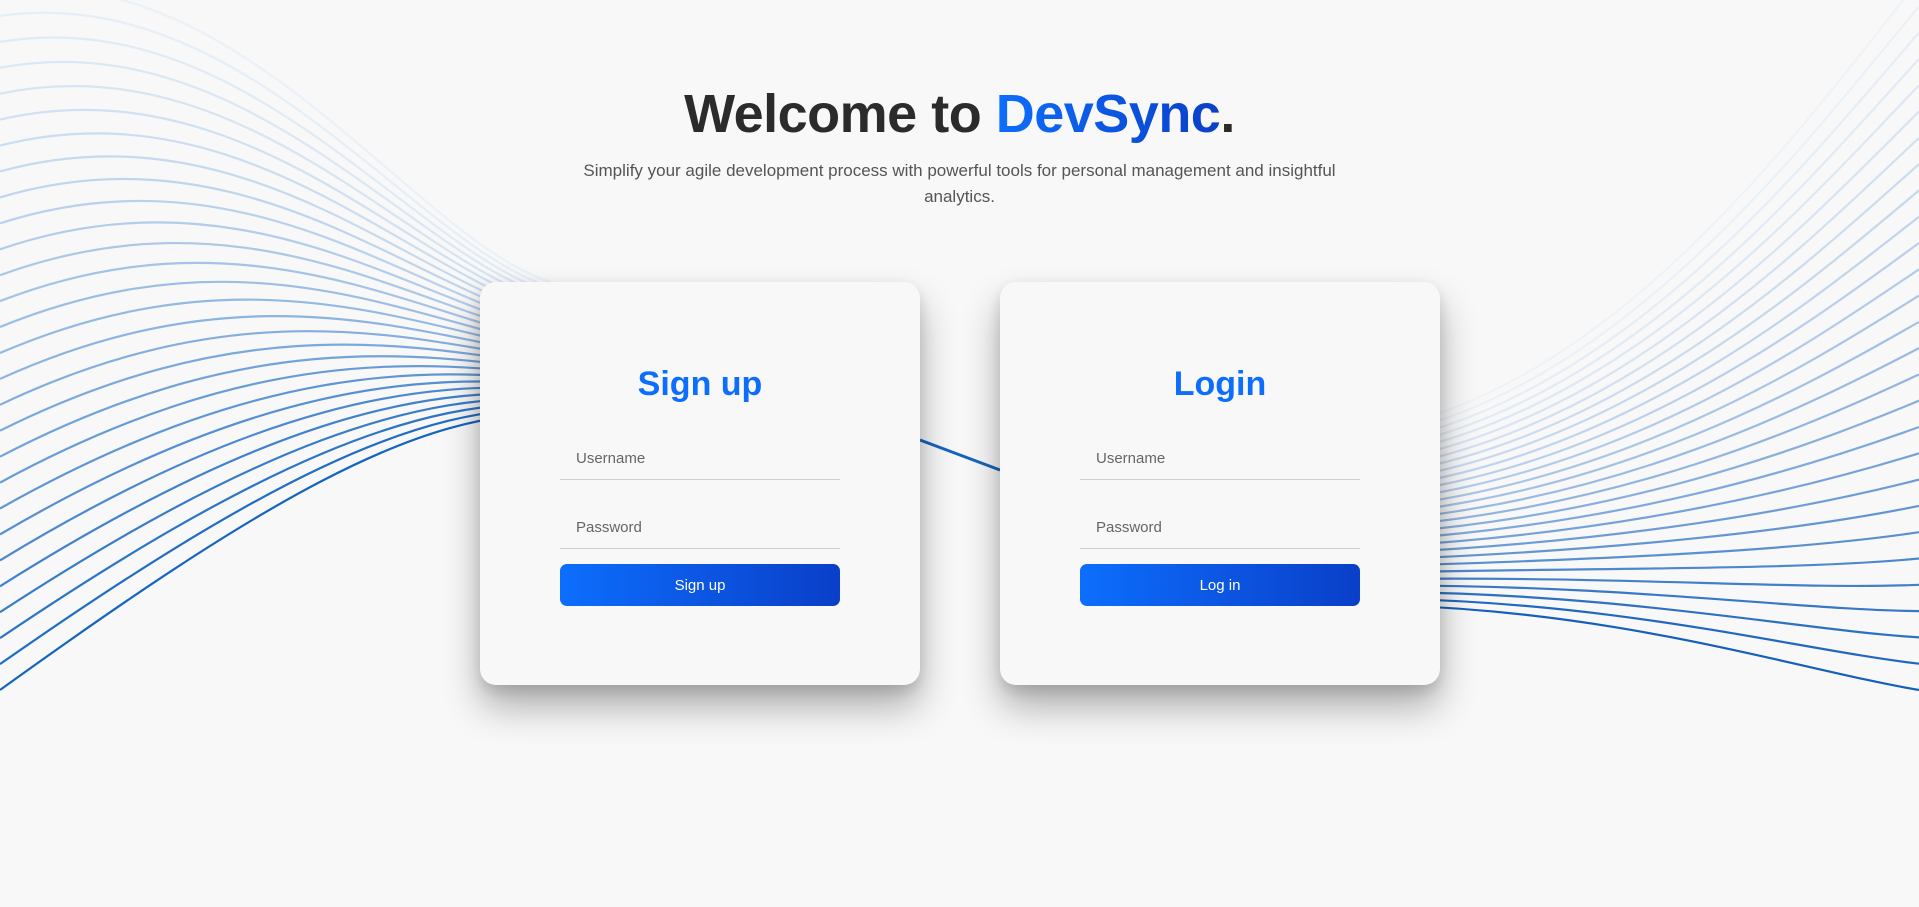  I want to click on signup-username-input, so click(700, 459).